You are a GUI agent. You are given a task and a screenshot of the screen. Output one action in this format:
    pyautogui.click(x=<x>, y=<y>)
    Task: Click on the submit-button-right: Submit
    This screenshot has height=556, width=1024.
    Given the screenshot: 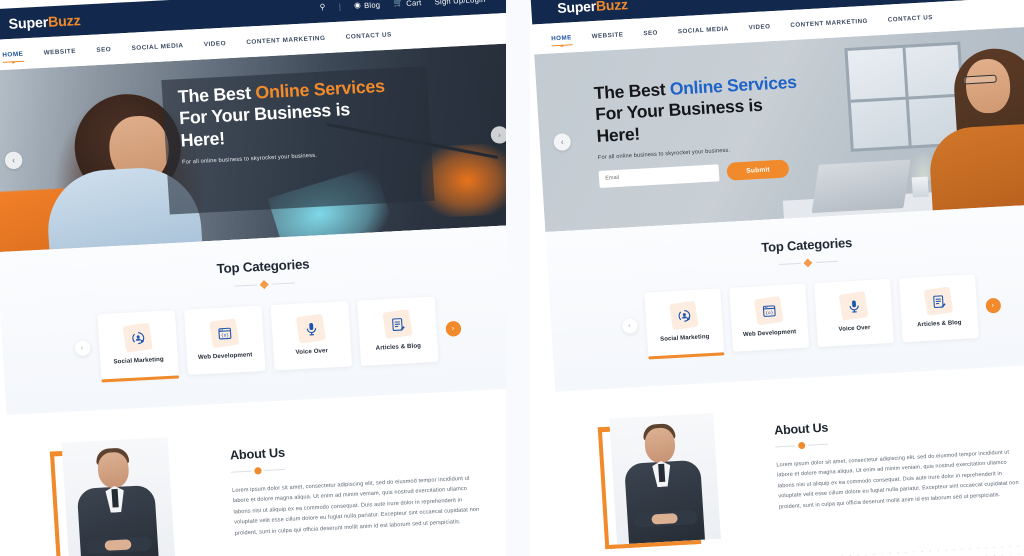 What is the action you would take?
    pyautogui.click(x=758, y=170)
    